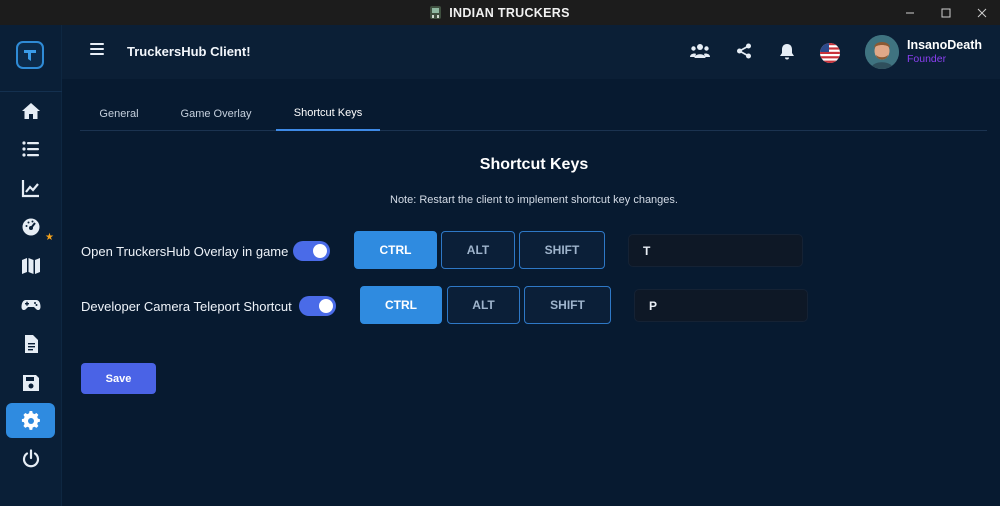 This screenshot has height=506, width=1000. Describe the element at coordinates (395, 250) in the screenshot. I see `overlay-ctrl-button: CTRL` at that location.